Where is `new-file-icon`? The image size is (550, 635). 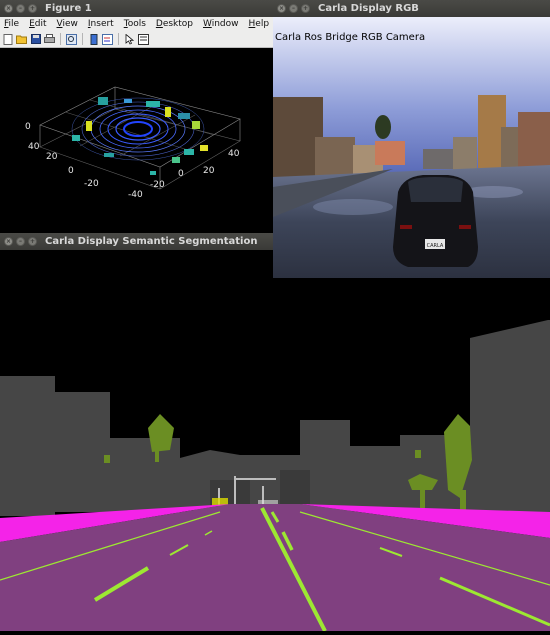
new-file-icon is located at coordinates (7, 39).